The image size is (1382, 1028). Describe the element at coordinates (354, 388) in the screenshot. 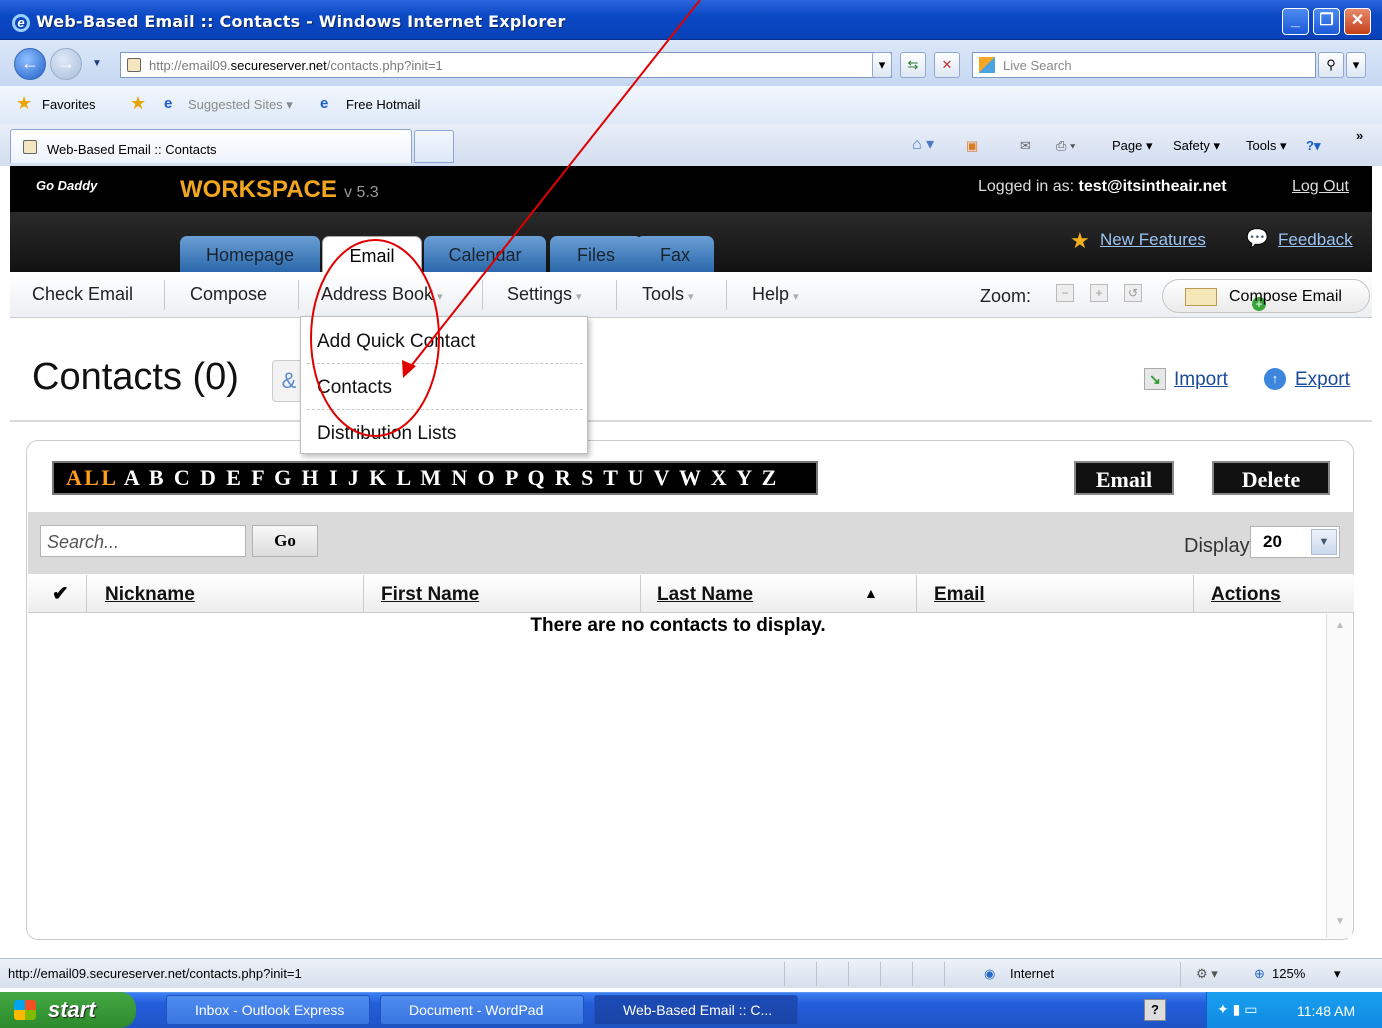

I see `menu-item-contacts: Contacts` at that location.